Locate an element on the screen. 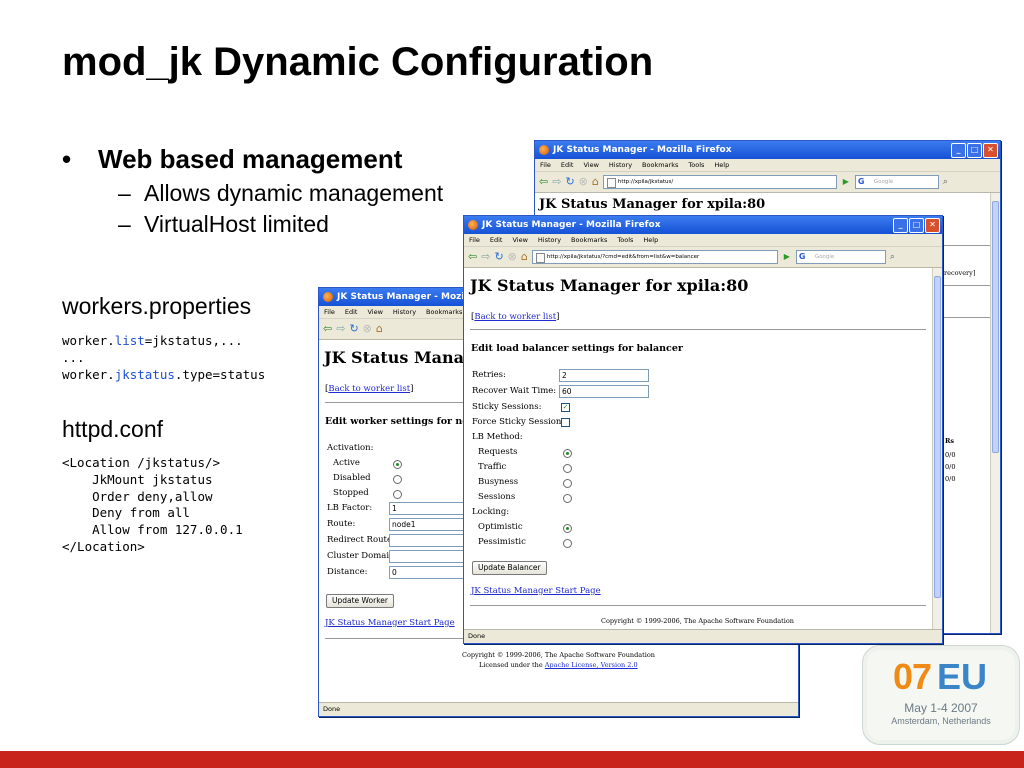  force-sticky-checkbox is located at coordinates (565, 422).